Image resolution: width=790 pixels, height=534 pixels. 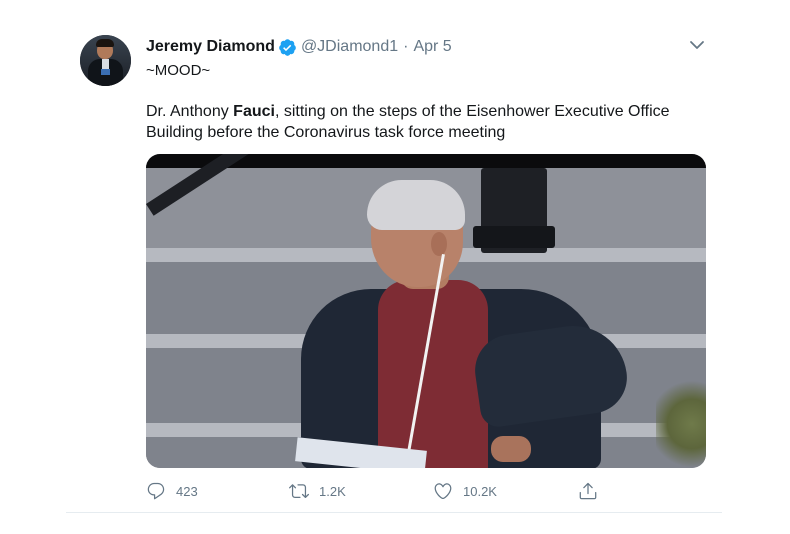 What do you see at coordinates (432, 47) in the screenshot?
I see `tweet-date: Apr 5` at bounding box center [432, 47].